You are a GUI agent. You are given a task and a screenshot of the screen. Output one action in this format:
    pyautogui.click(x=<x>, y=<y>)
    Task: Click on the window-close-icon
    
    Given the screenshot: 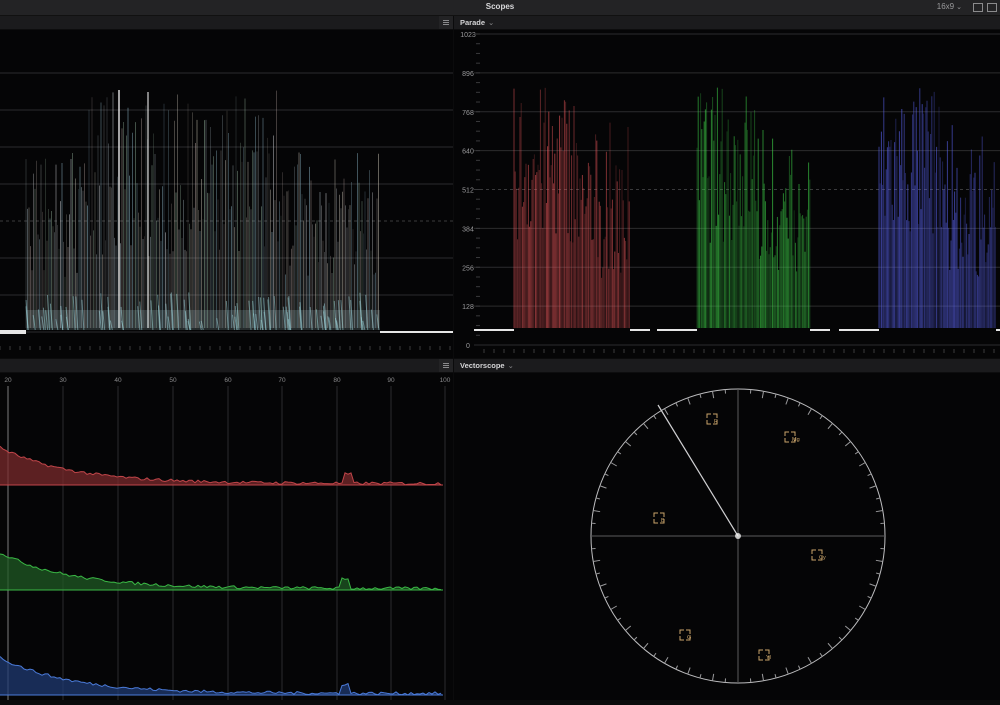 What is the action you would take?
    pyautogui.click(x=992, y=7)
    